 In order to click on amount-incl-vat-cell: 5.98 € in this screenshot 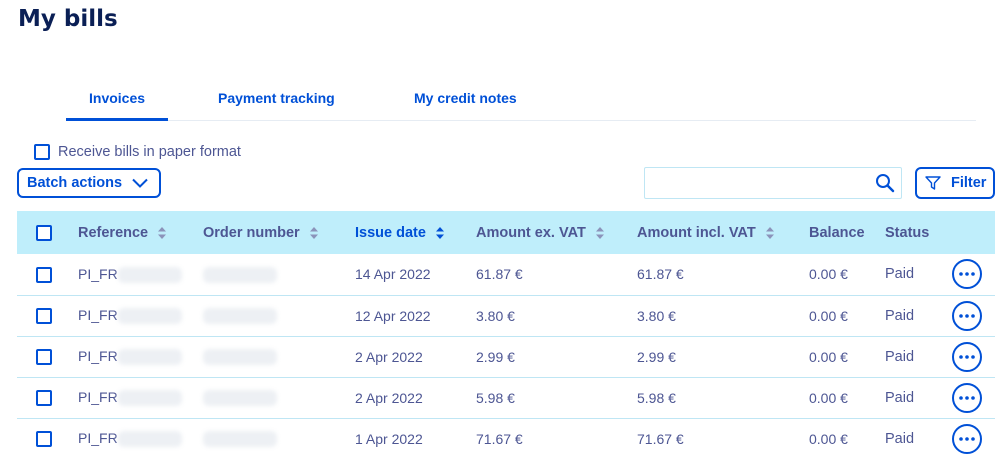, I will do `click(656, 397)`.